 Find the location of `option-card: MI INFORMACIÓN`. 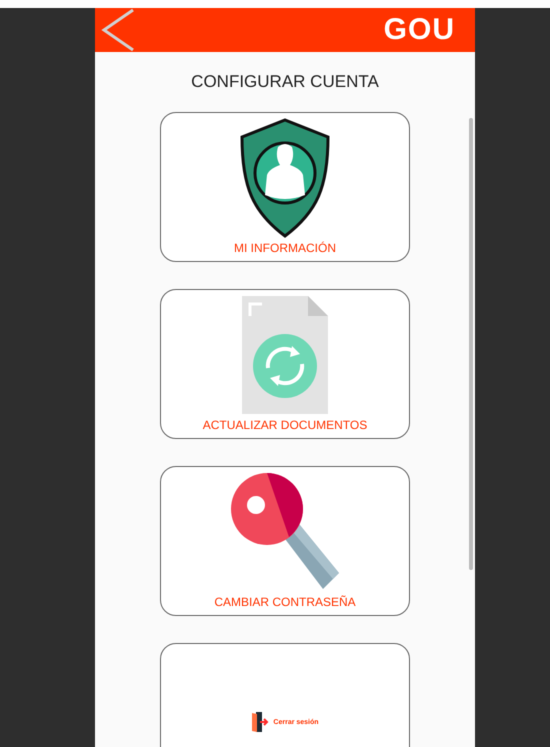

option-card: MI INFORMACIÓN is located at coordinates (285, 187).